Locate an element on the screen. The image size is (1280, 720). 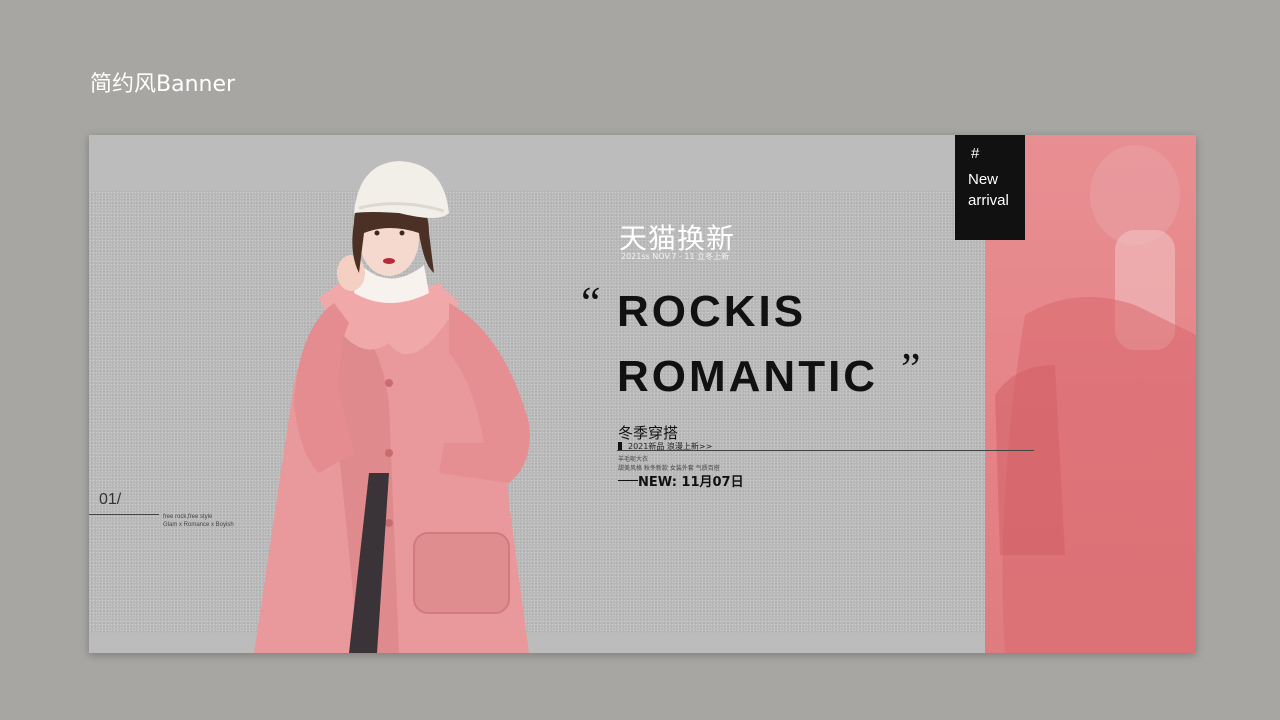
season-title: 冬季穿搭 is located at coordinates (648, 433).